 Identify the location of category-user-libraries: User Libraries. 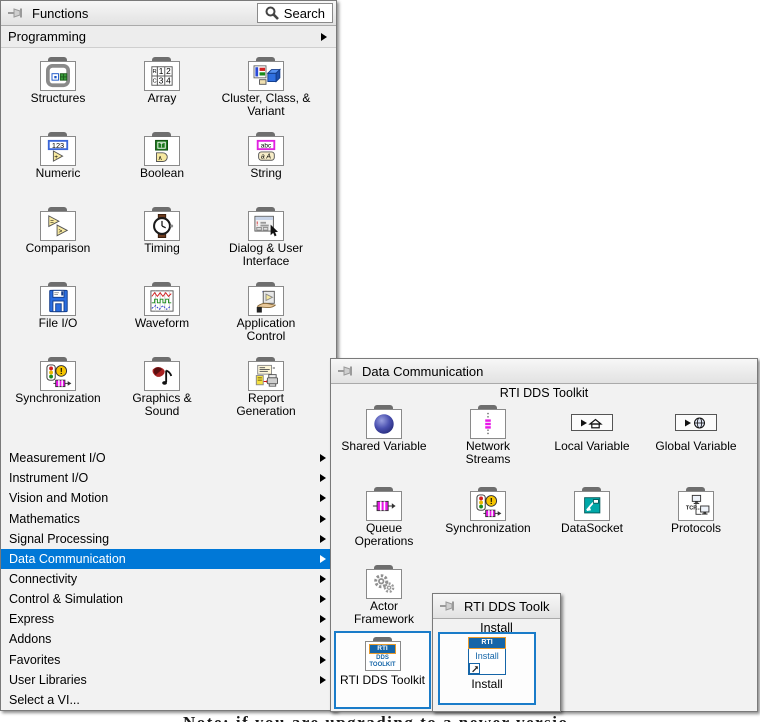
(168, 680).